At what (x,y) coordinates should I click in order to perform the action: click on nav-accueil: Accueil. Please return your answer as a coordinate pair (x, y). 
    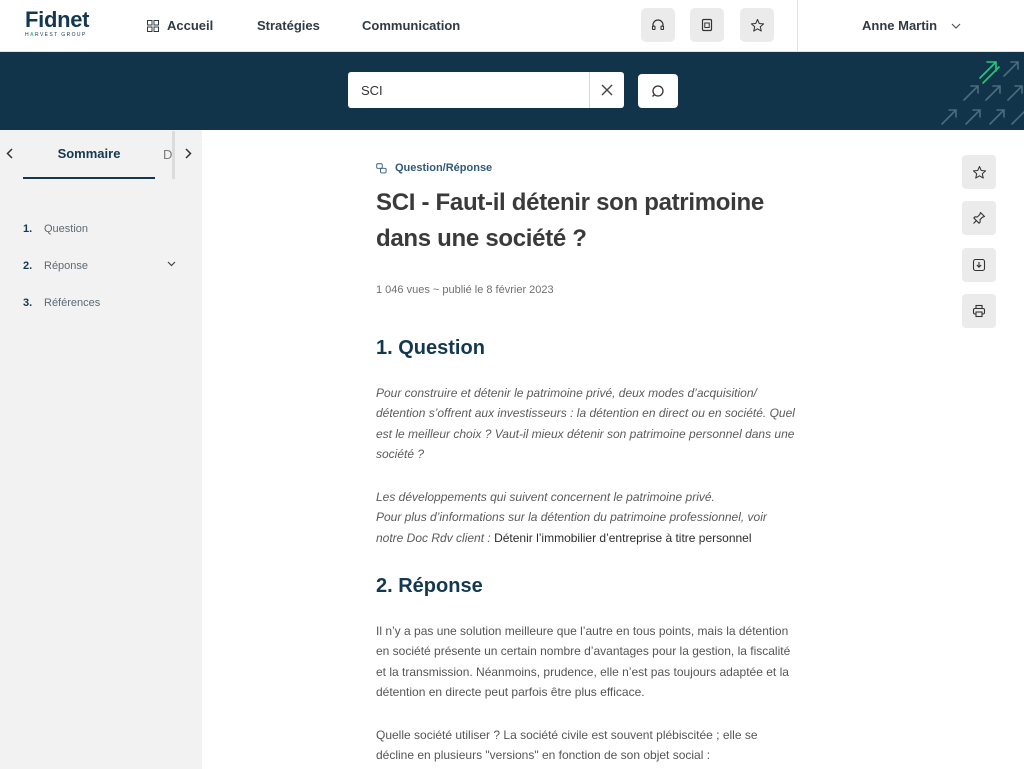
    Looking at the image, I should click on (180, 25).